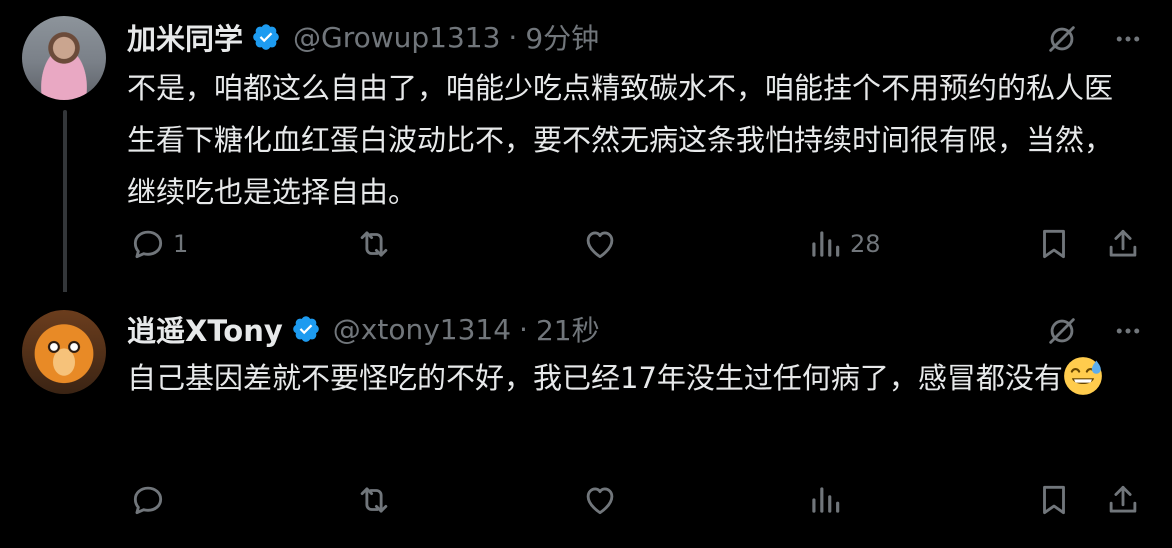 The image size is (1172, 548). What do you see at coordinates (568, 329) in the screenshot?
I see `timestamp: 21秒` at bounding box center [568, 329].